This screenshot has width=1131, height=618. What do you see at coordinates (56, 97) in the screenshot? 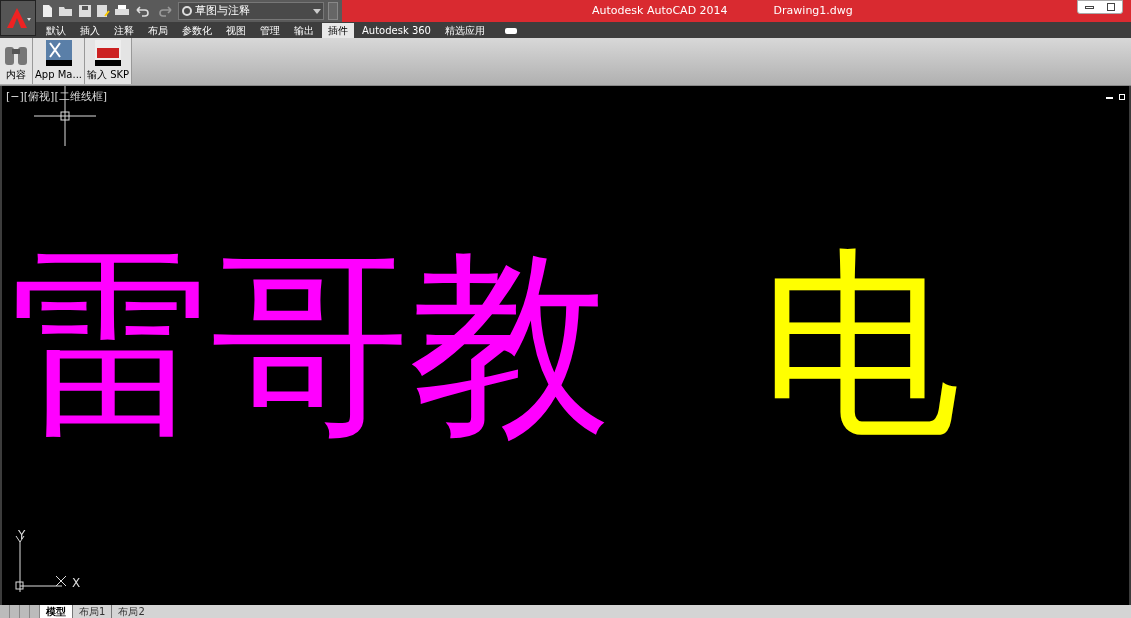
I see `viewport-controls: [−][俯视][二维线框]` at bounding box center [56, 97].